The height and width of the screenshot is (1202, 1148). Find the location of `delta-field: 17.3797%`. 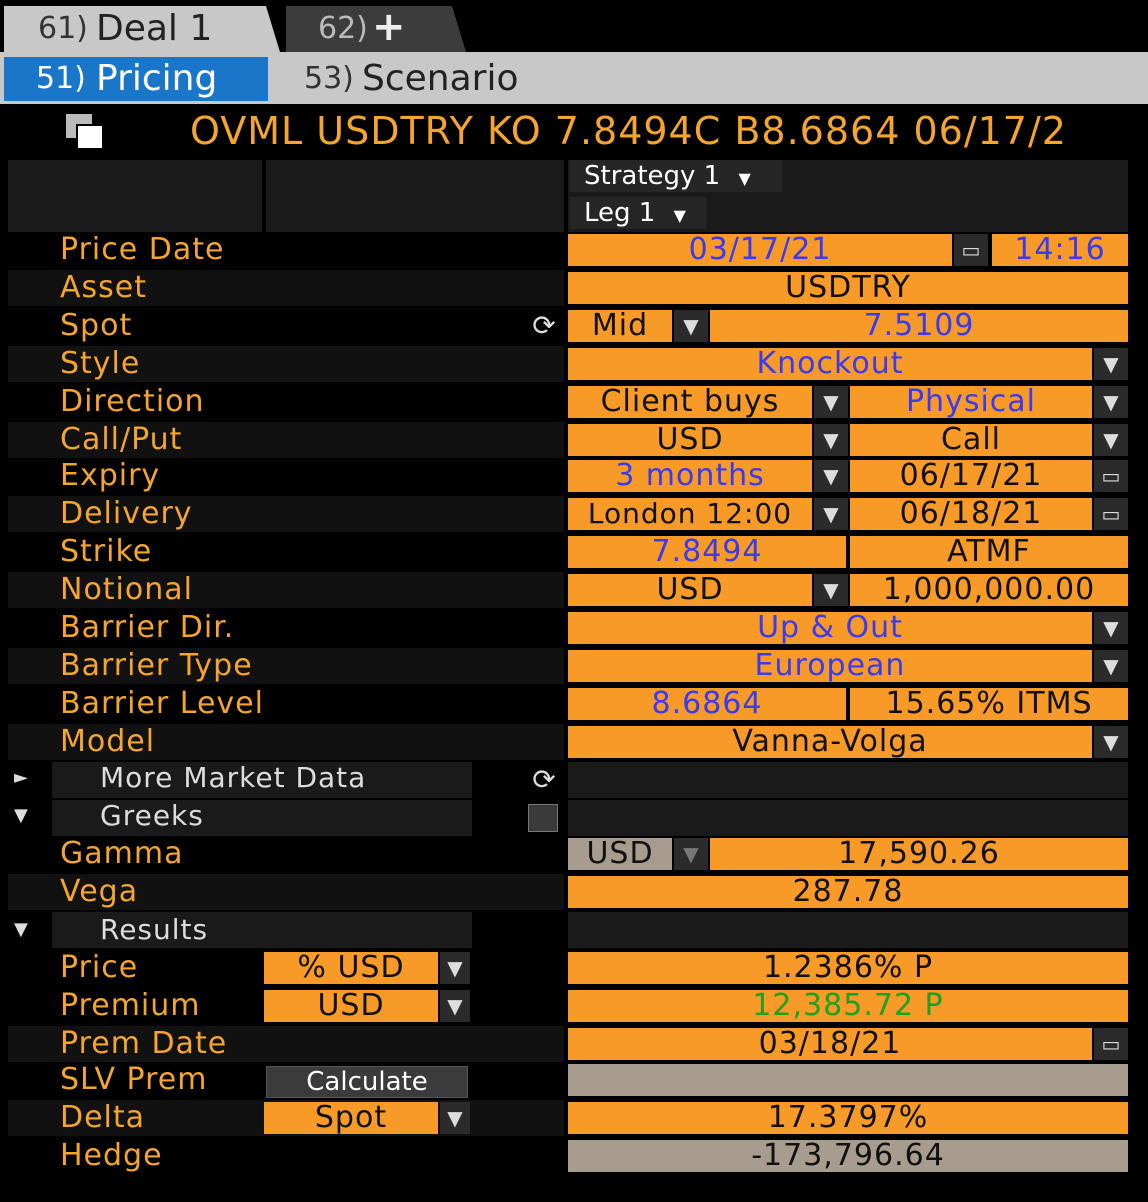

delta-field: 17.3797% is located at coordinates (848, 1118).